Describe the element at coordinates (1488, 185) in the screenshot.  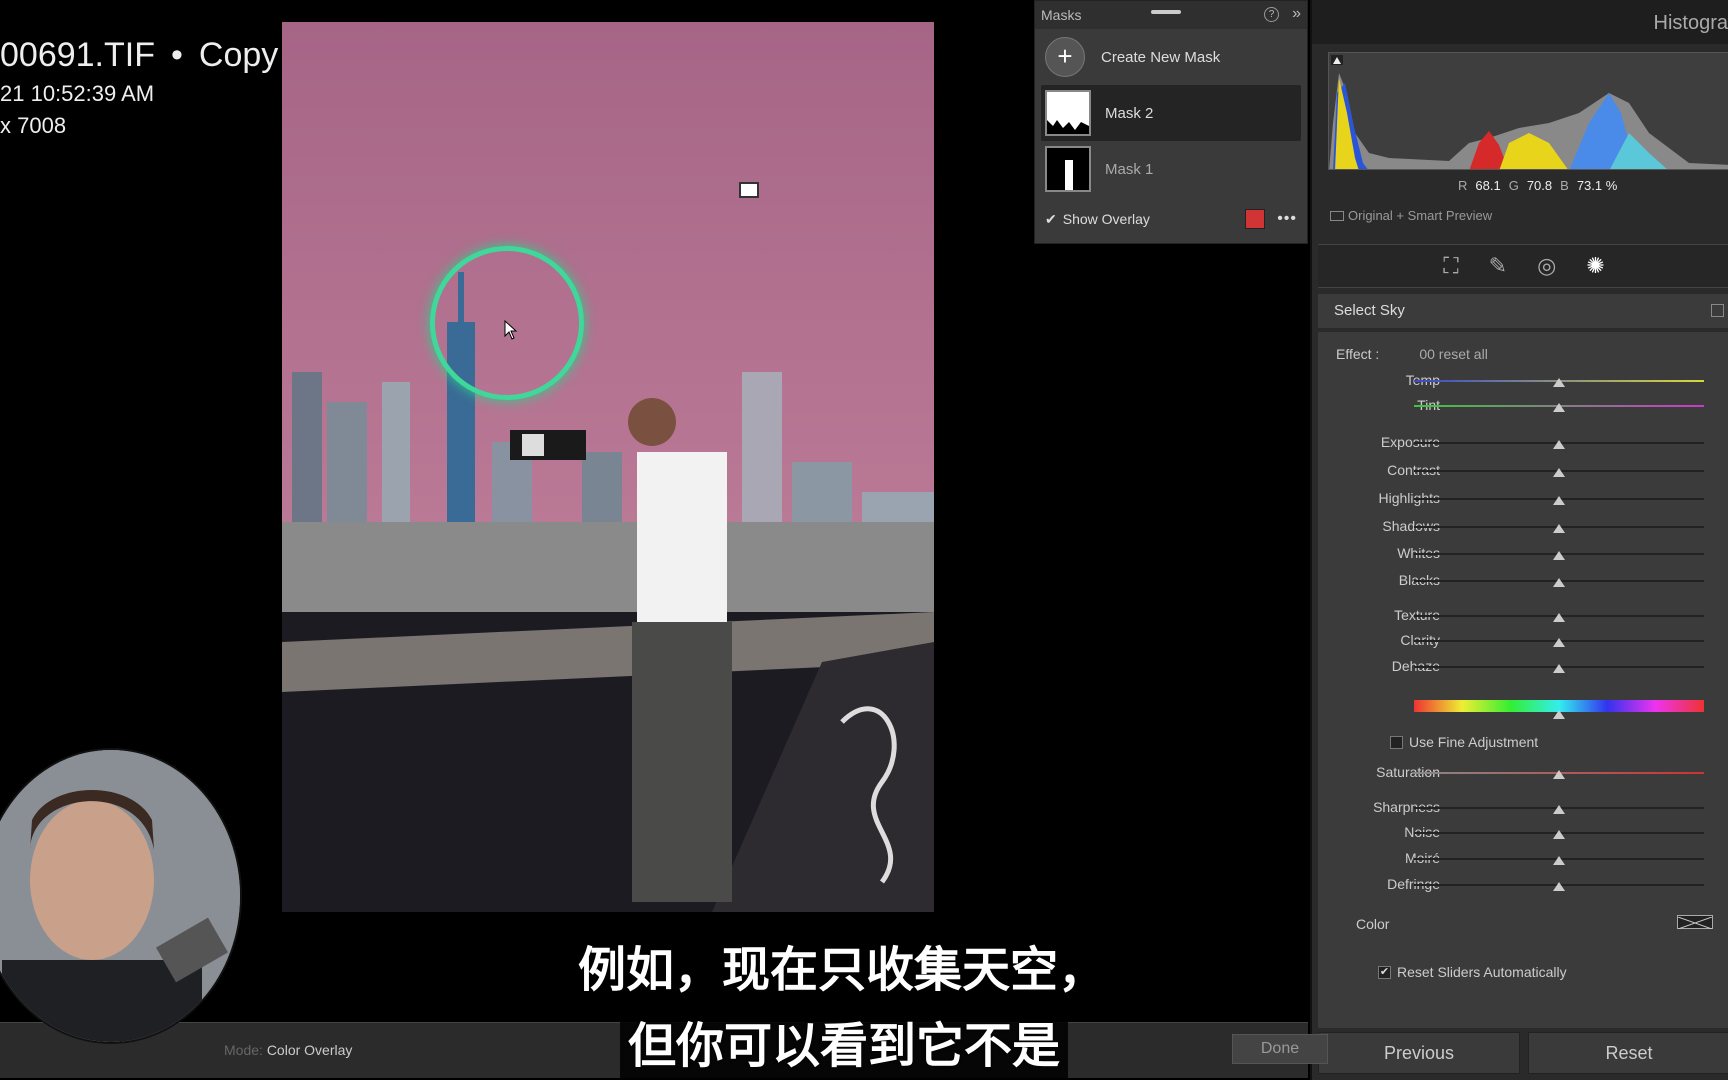
I see `r-value: 68.1` at that location.